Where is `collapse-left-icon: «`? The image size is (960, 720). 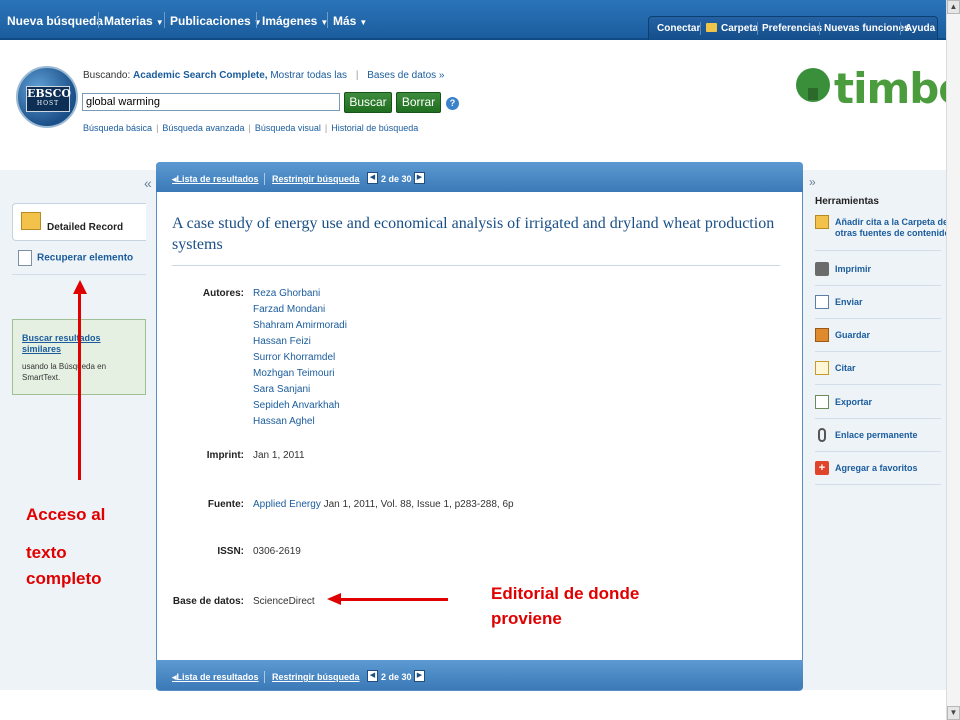
collapse-left-icon: « is located at coordinates (148, 183).